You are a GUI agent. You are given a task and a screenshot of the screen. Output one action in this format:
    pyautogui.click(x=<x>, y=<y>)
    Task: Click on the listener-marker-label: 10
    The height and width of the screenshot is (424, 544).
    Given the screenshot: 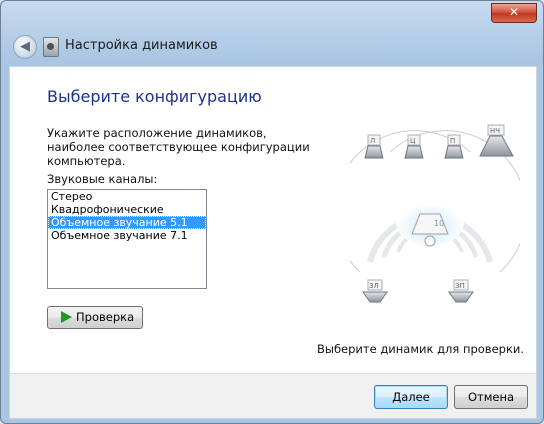 What is the action you would take?
    pyautogui.click(x=439, y=223)
    